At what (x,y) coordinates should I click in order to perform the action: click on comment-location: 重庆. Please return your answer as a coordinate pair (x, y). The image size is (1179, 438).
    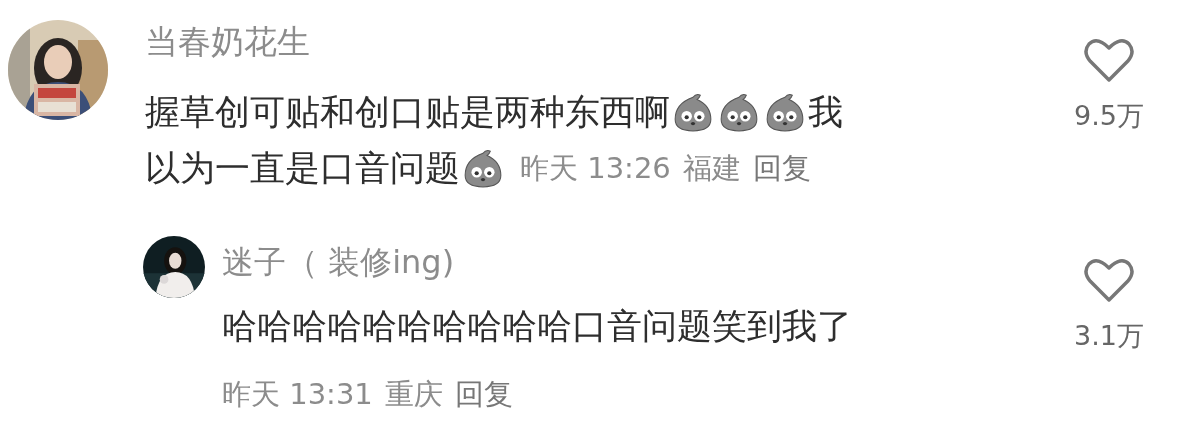
    Looking at the image, I should click on (413, 394).